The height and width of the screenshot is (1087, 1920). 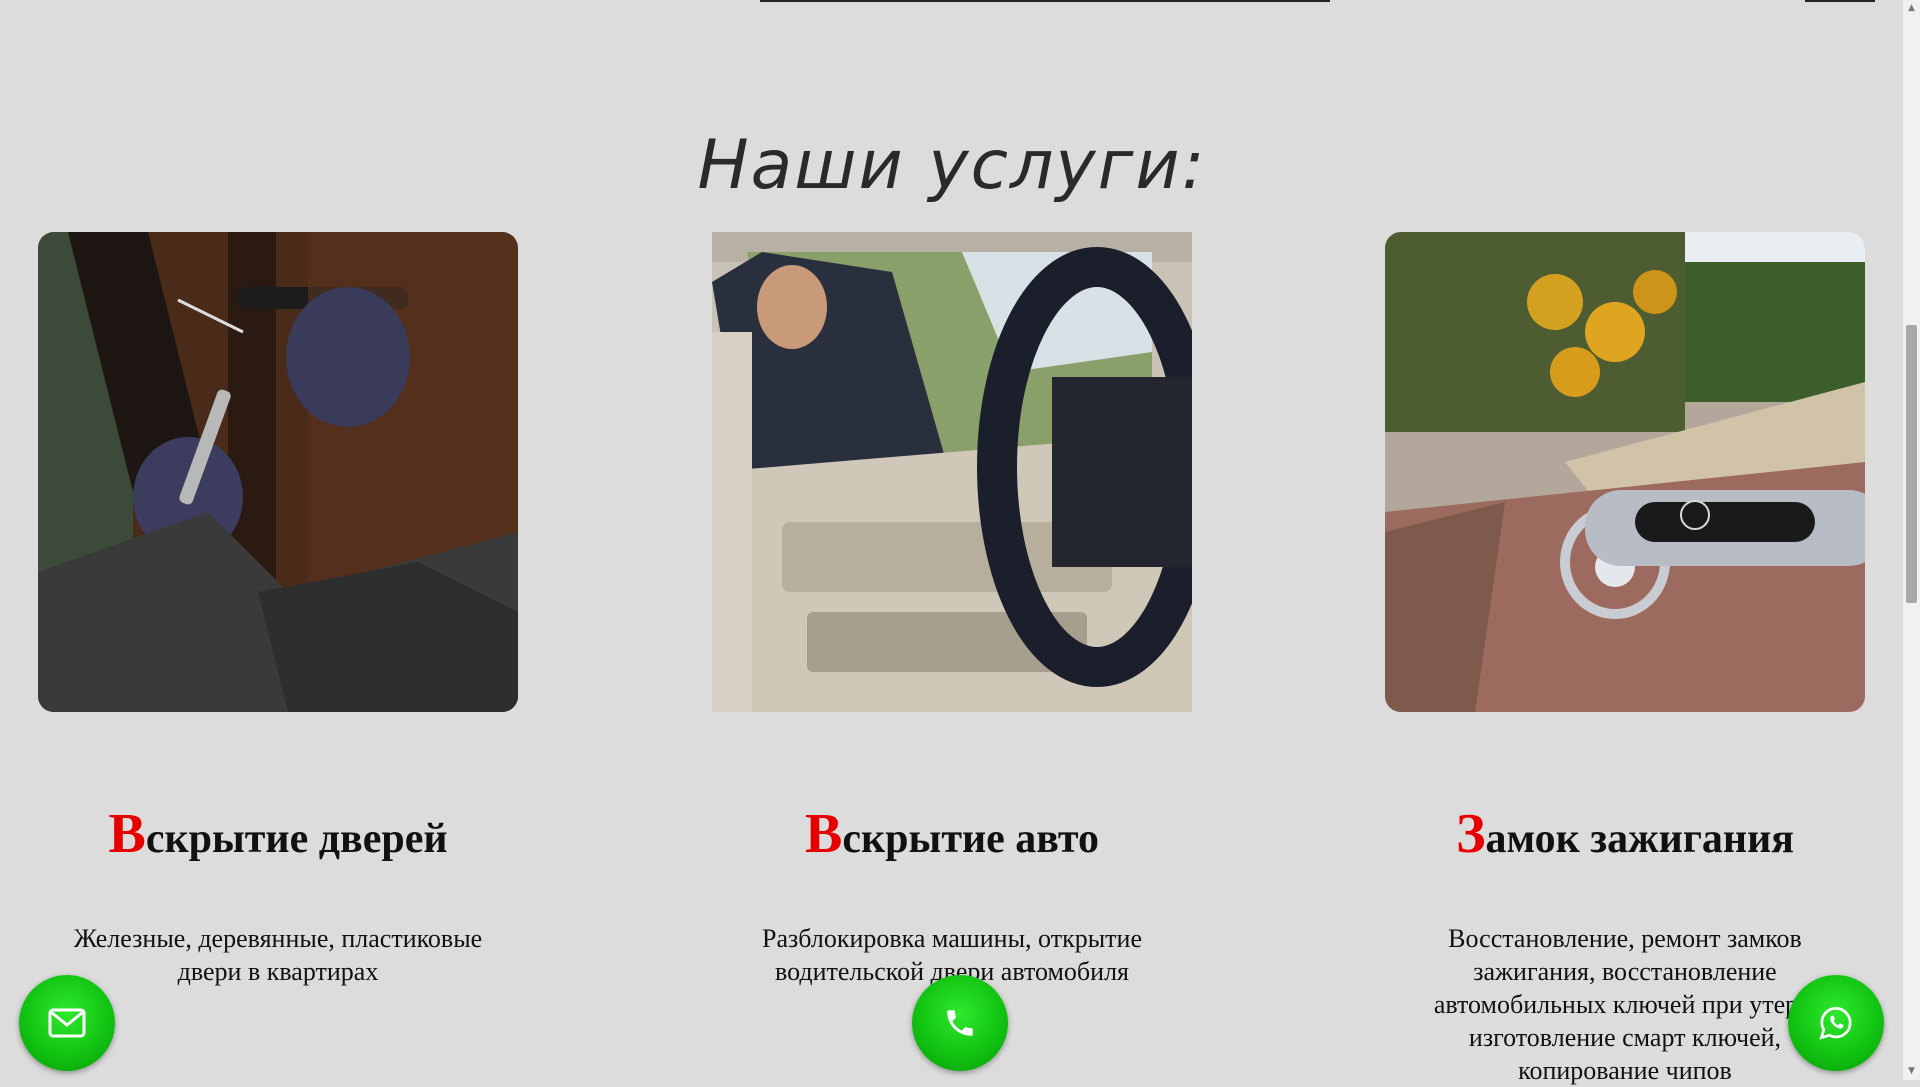 I want to click on whatsapp-button, so click(x=1836, y=1023).